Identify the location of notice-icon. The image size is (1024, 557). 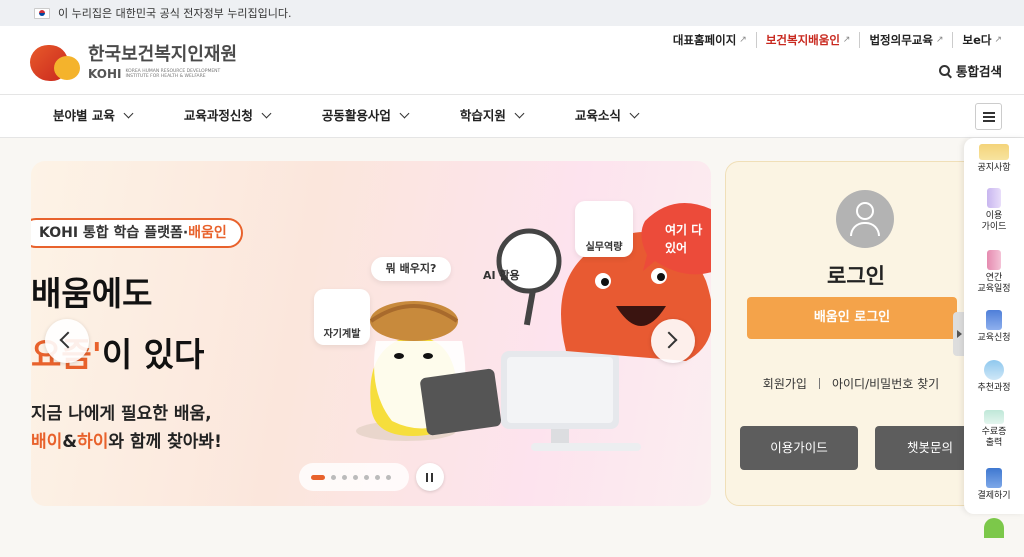
(994, 152).